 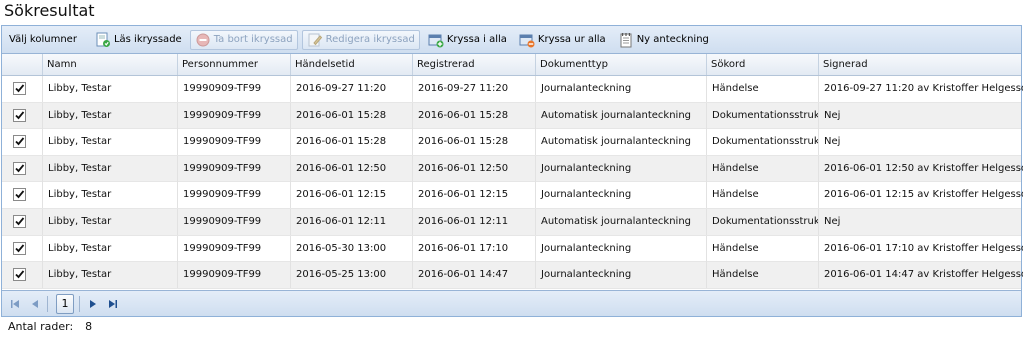 What do you see at coordinates (436, 40) in the screenshot?
I see `check-all-icon` at bounding box center [436, 40].